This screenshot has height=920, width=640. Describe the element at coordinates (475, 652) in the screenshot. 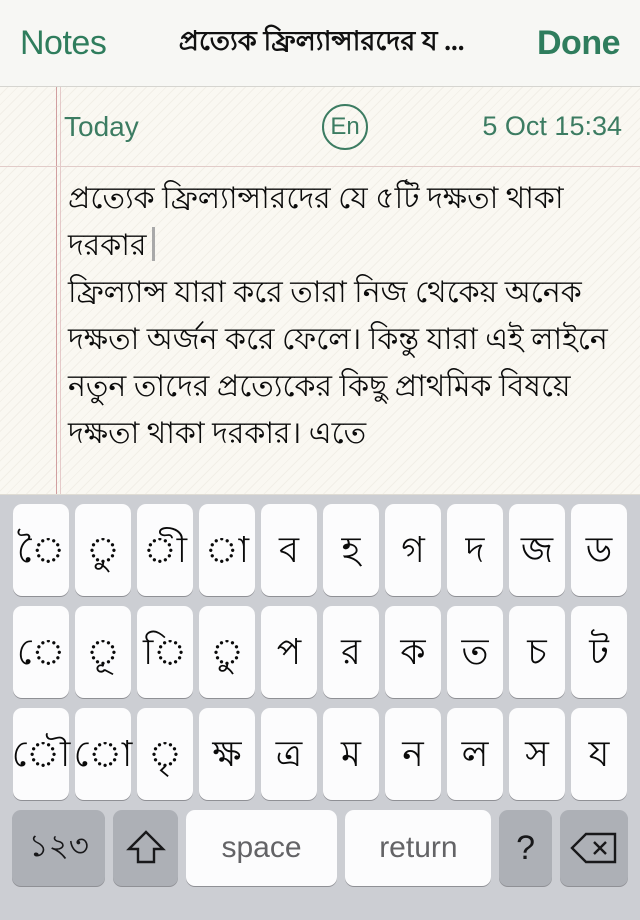

I see `key-ta: ত` at that location.